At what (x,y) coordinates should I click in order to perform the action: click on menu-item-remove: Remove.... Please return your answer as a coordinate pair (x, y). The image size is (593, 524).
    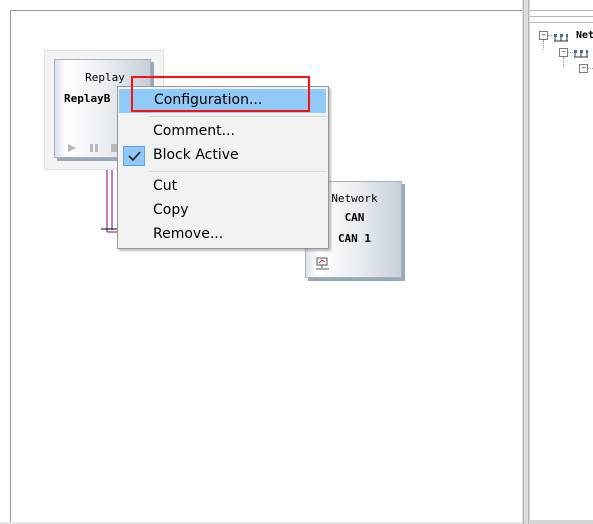
    Looking at the image, I should click on (223, 235).